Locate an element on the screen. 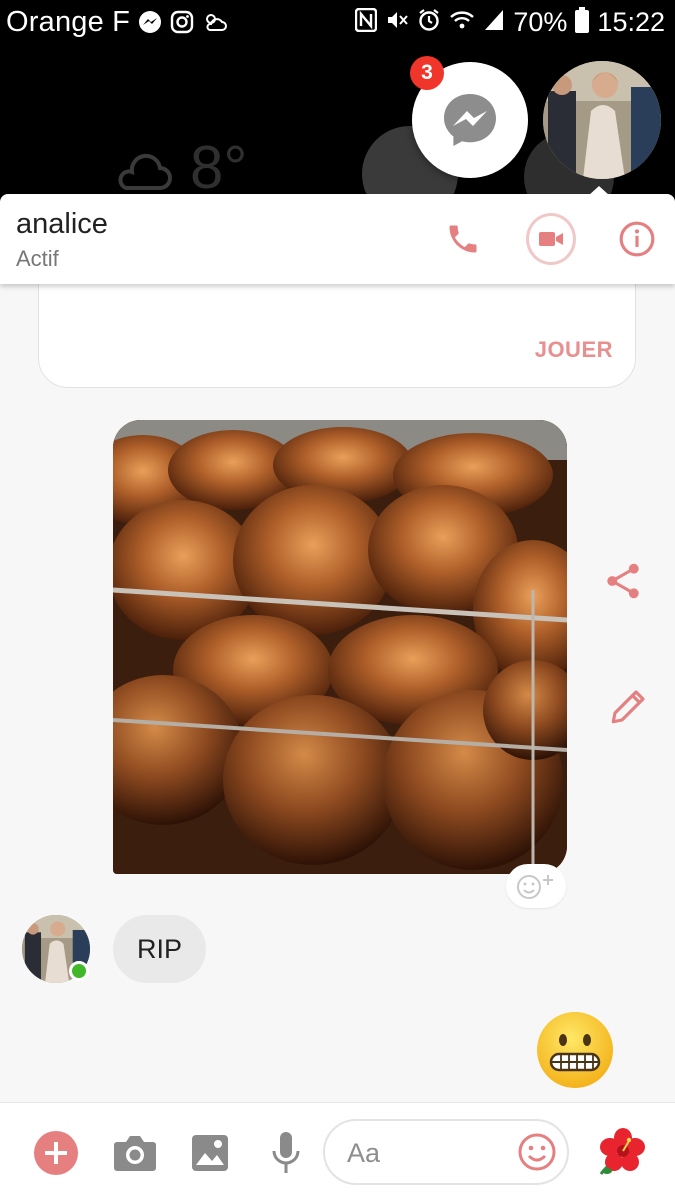 The image size is (675, 1201). chat-header: analice Actif is located at coordinates (337, 239).